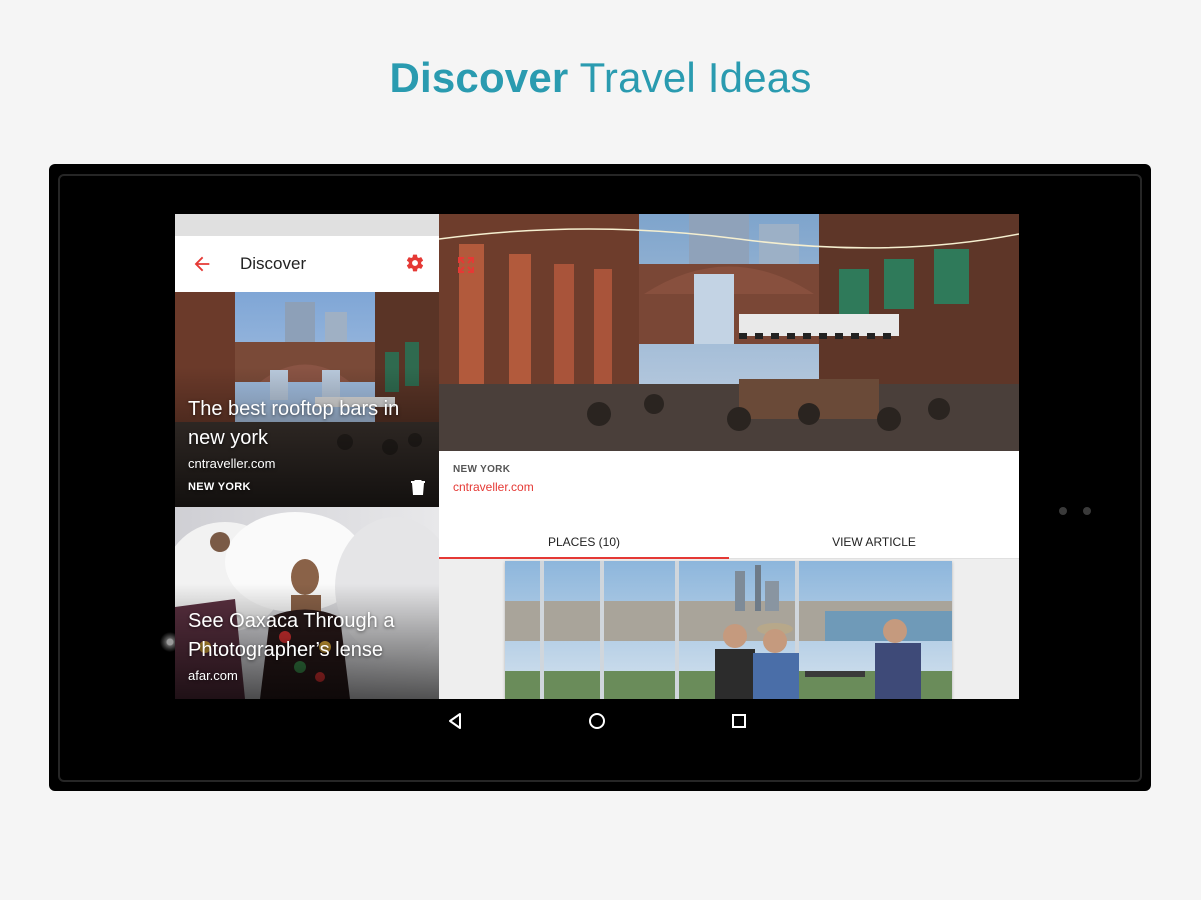 The height and width of the screenshot is (900, 1201). Describe the element at coordinates (455, 721) in the screenshot. I see `back-icon` at that location.